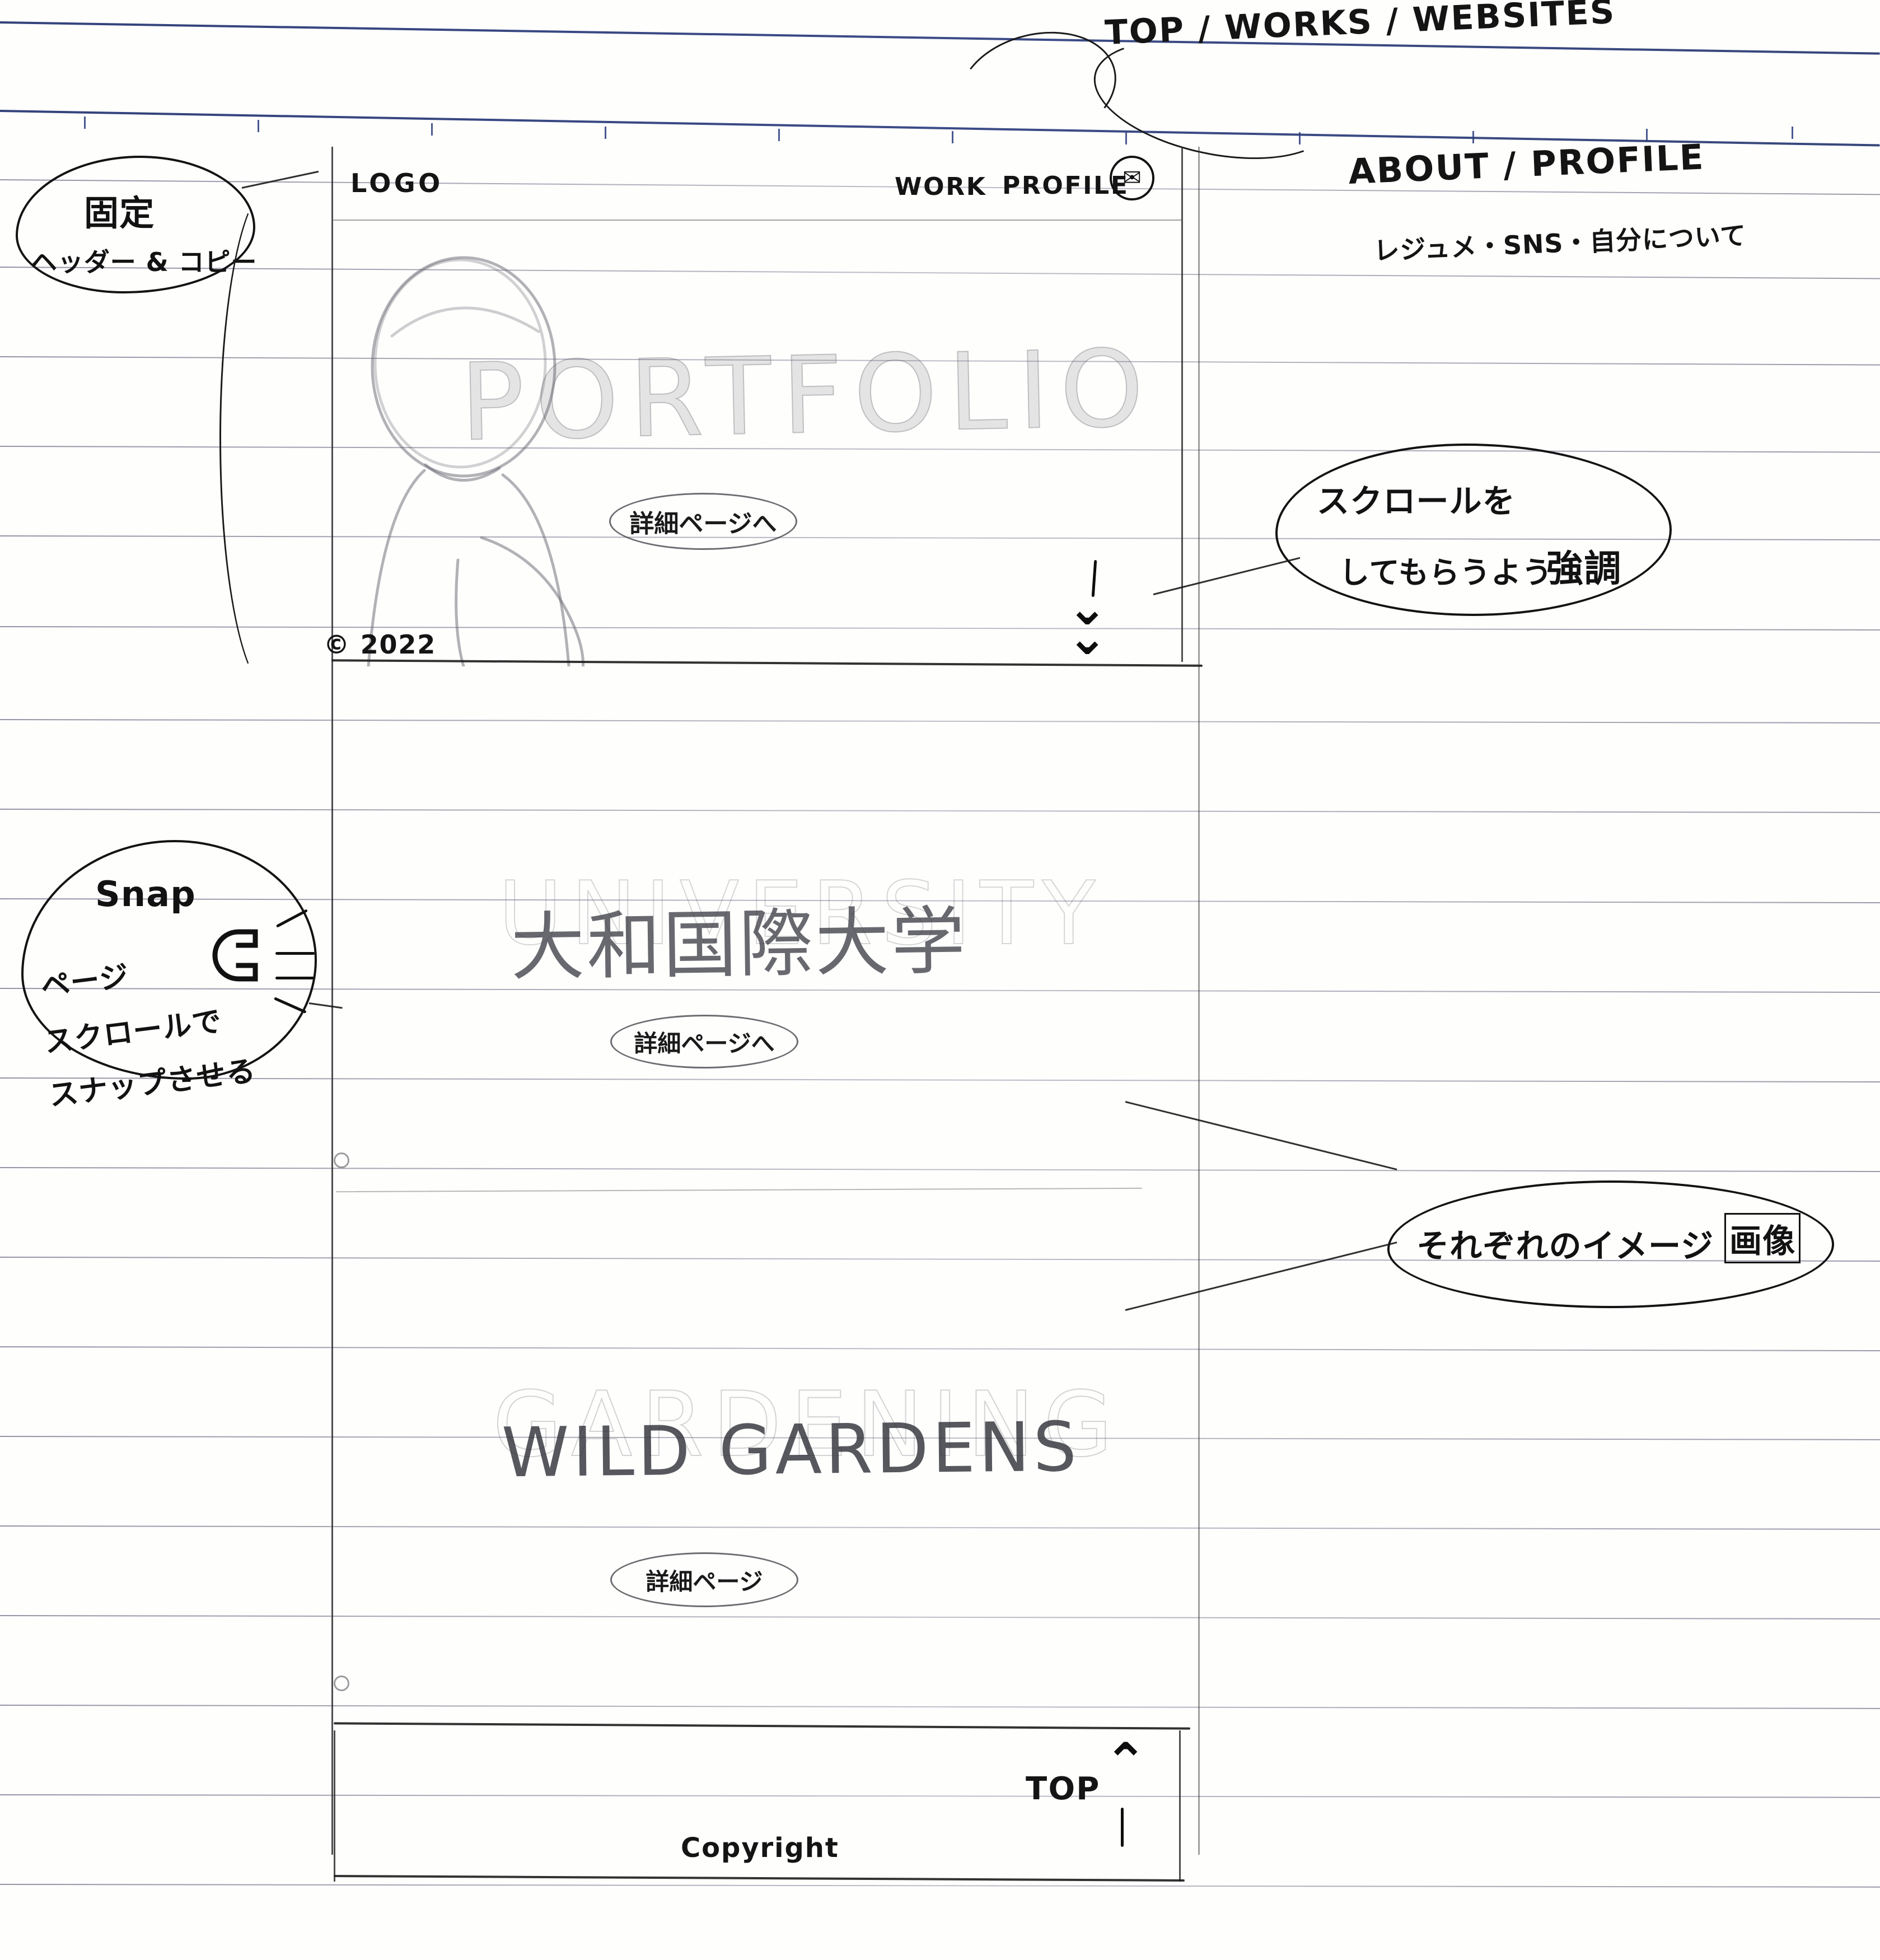 This screenshot has height=1960, width=1880. I want to click on annotation-images-text: それぞれのイメージ, so click(1565, 1246).